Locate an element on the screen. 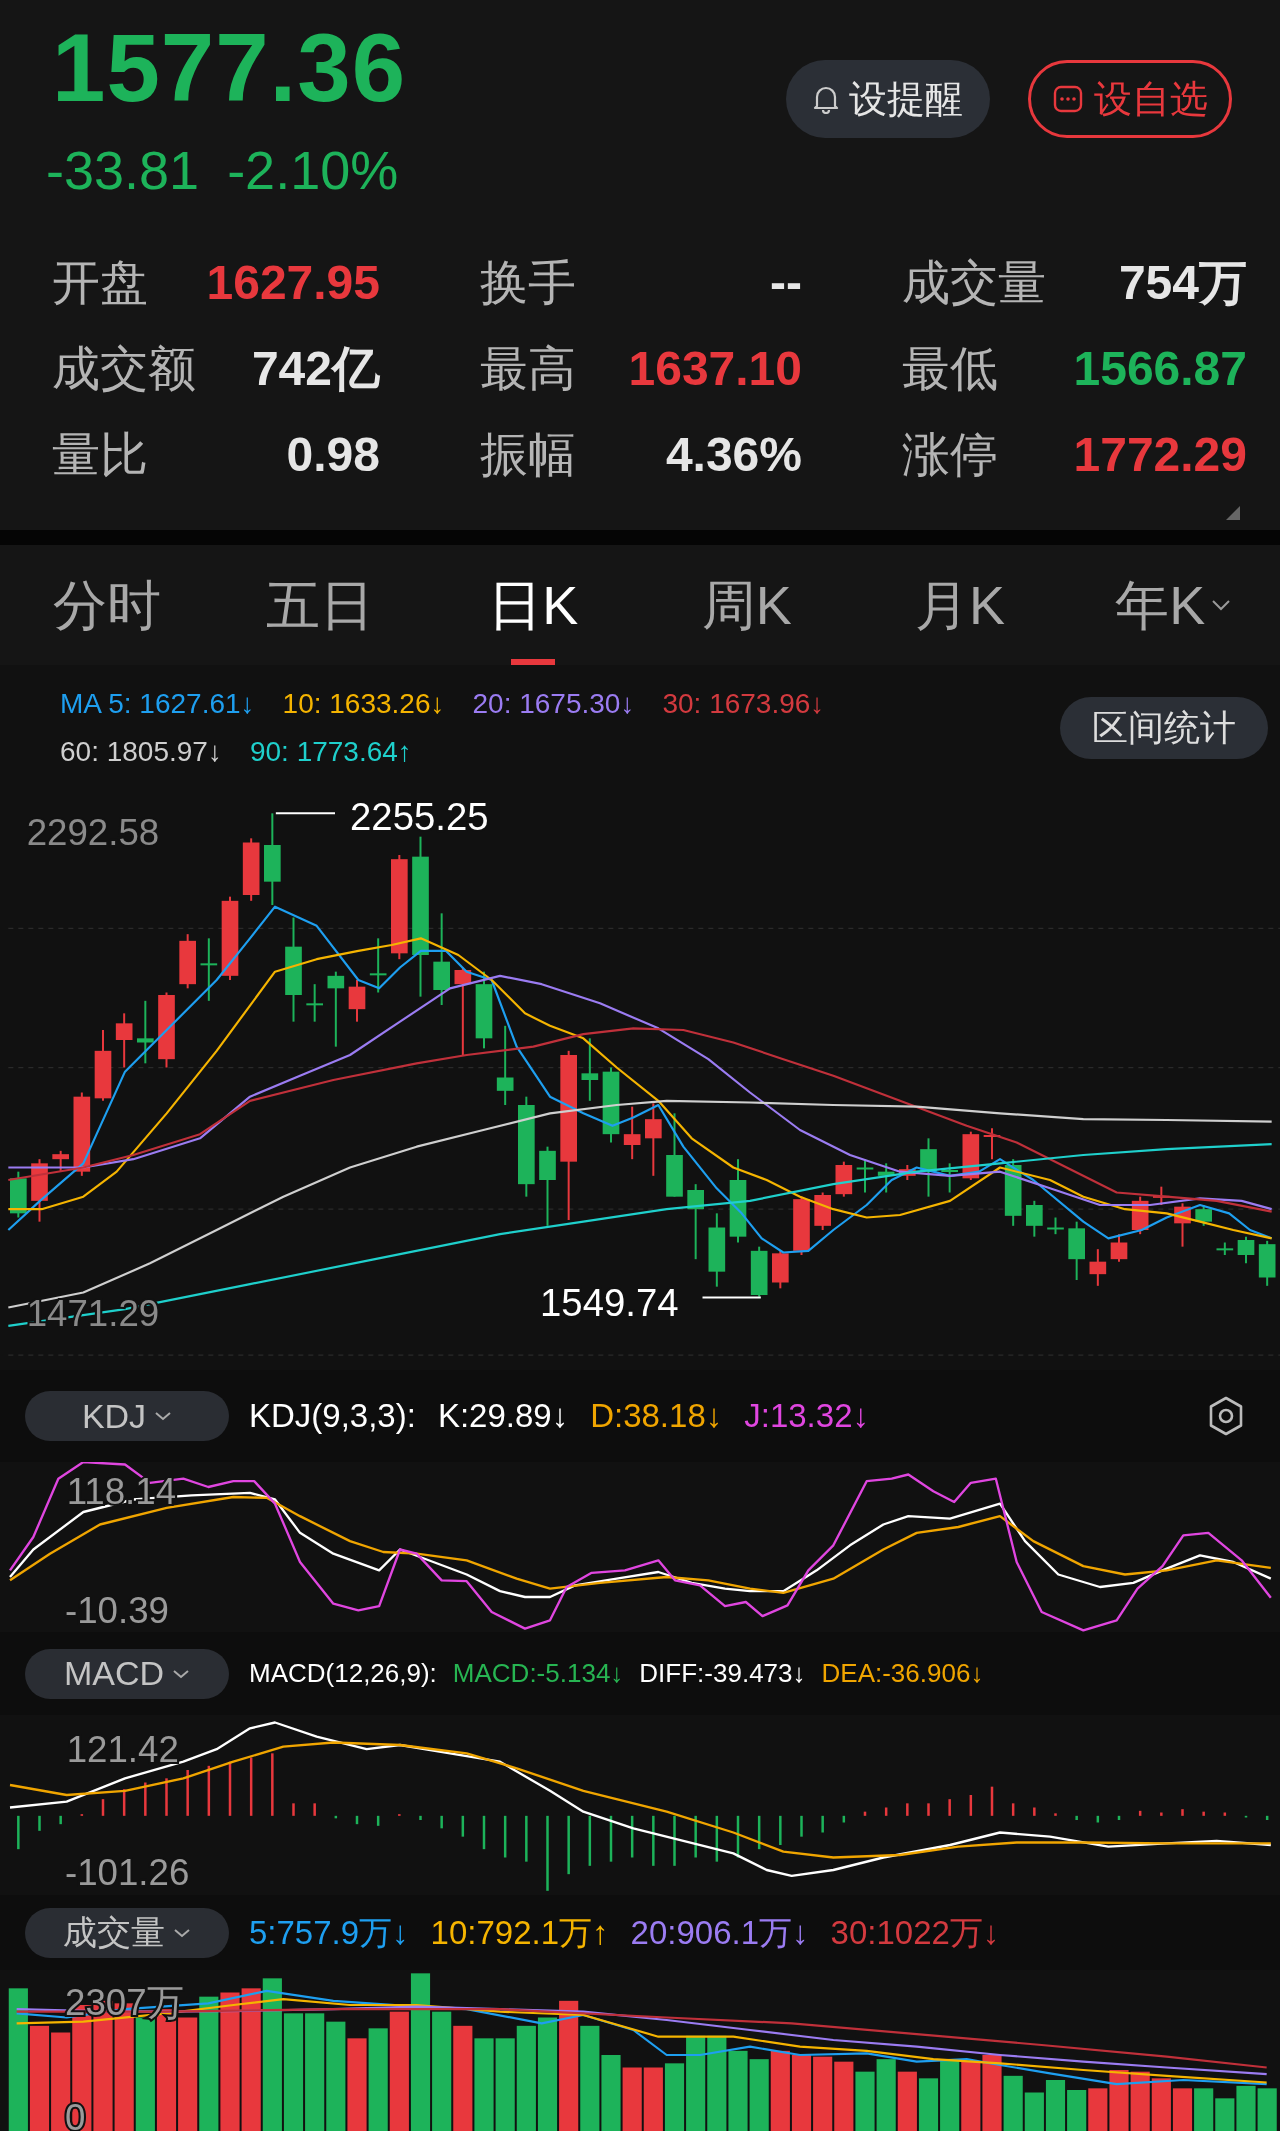  period-tab: 分时 is located at coordinates (107, 605).